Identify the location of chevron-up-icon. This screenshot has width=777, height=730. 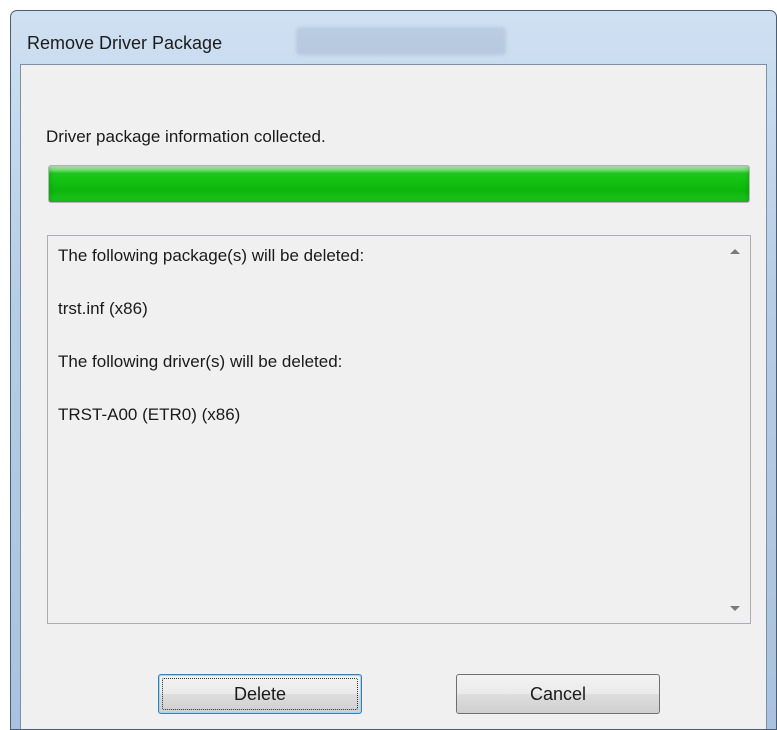
(735, 251).